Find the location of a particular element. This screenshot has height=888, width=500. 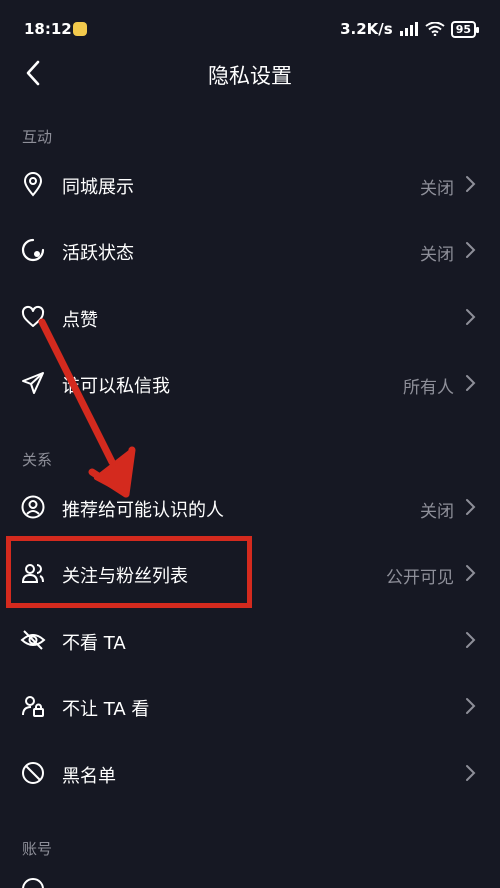

nav-bar: 隐私设置 is located at coordinates (250, 73).